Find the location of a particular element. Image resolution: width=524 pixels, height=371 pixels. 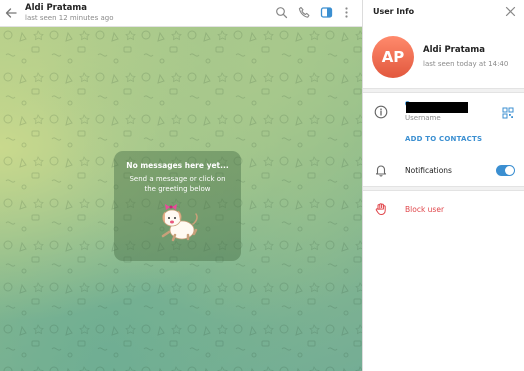

avatar: AP is located at coordinates (393, 57).